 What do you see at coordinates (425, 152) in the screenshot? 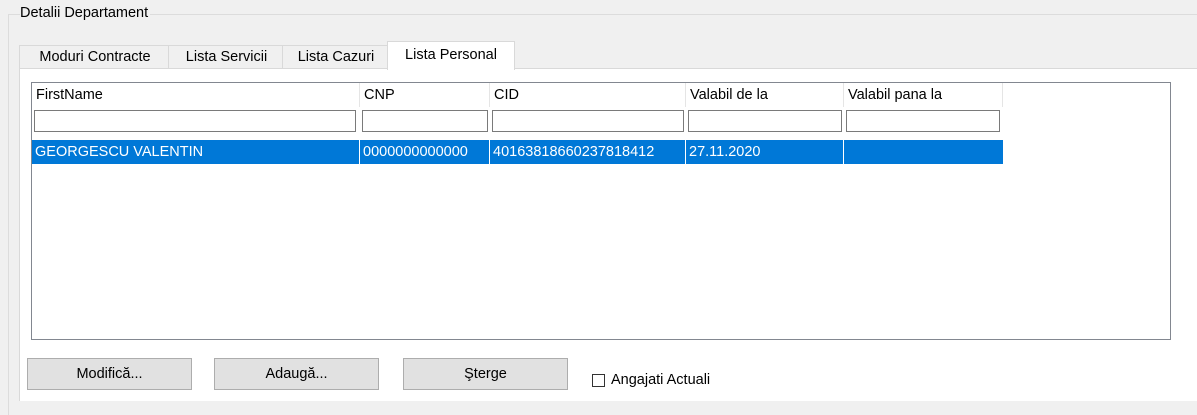
I see `cell-cnp: 0000000000000` at bounding box center [425, 152].